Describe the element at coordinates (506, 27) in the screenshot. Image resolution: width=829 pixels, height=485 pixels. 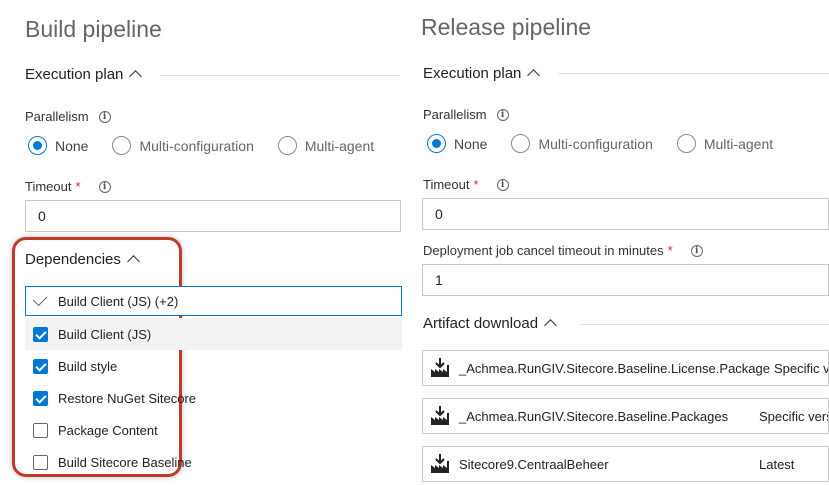
I see `release-pipeline-title: Release pipeline` at that location.